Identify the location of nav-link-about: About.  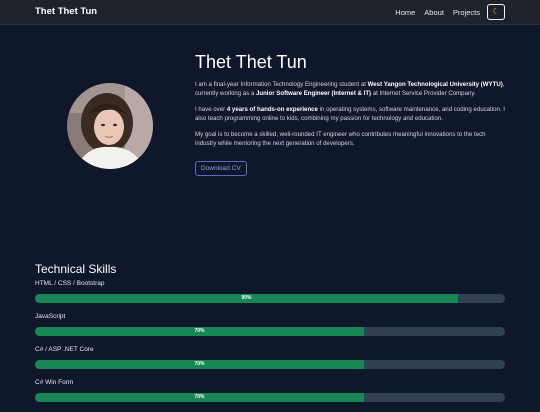
(434, 12).